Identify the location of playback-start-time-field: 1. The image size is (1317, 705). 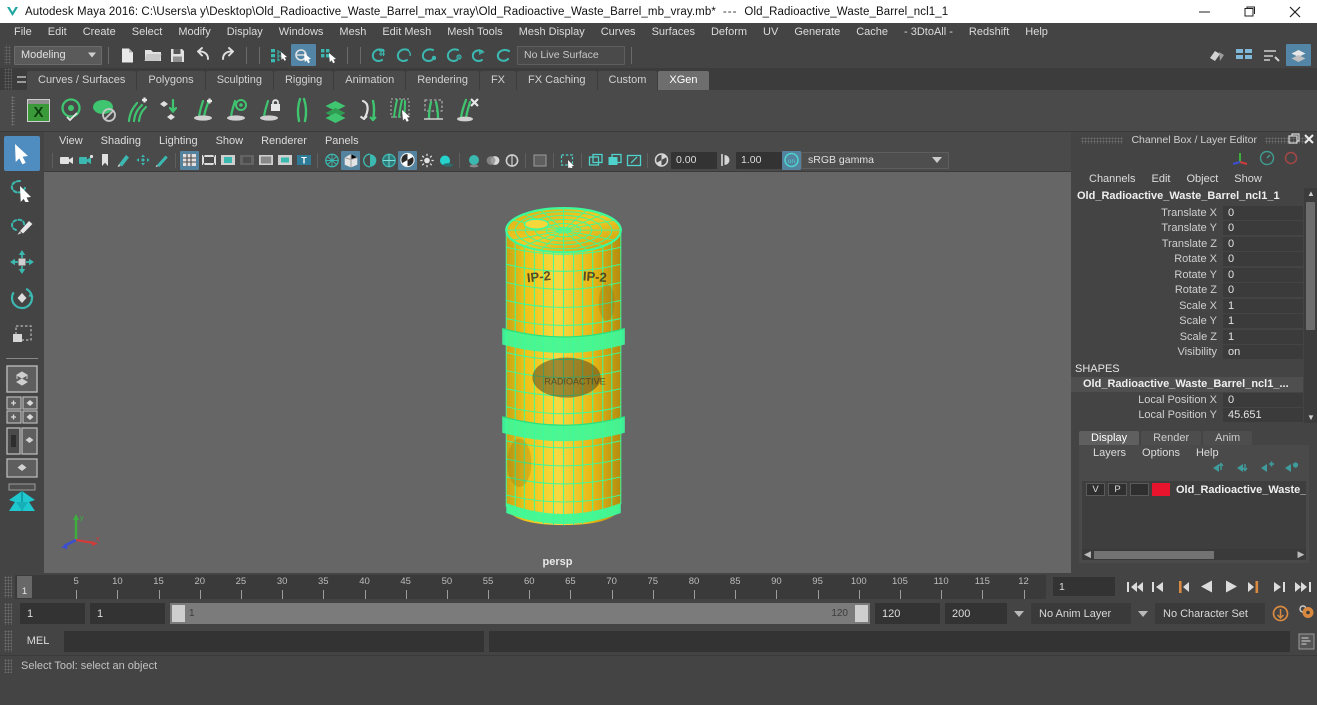
(127, 613).